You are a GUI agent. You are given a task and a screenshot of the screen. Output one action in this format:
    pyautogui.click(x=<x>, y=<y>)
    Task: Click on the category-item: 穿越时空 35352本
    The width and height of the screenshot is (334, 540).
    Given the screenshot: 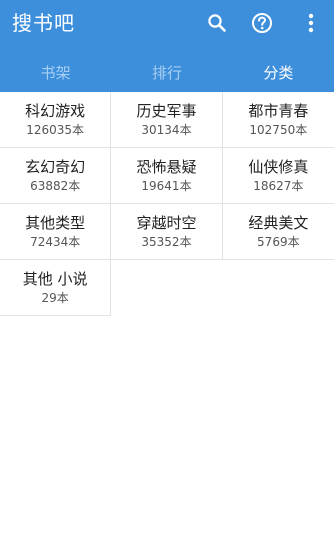 What is the action you would take?
    pyautogui.click(x=167, y=232)
    